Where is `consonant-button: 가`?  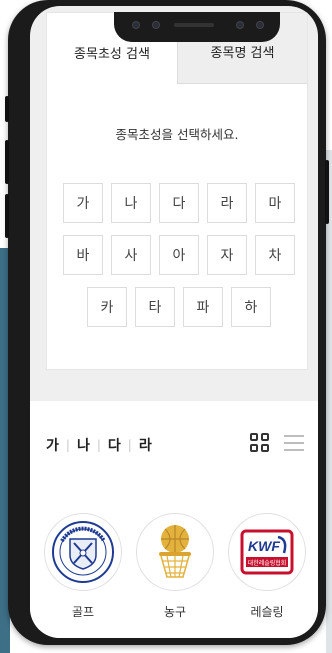 consonant-button: 가 is located at coordinates (83, 203).